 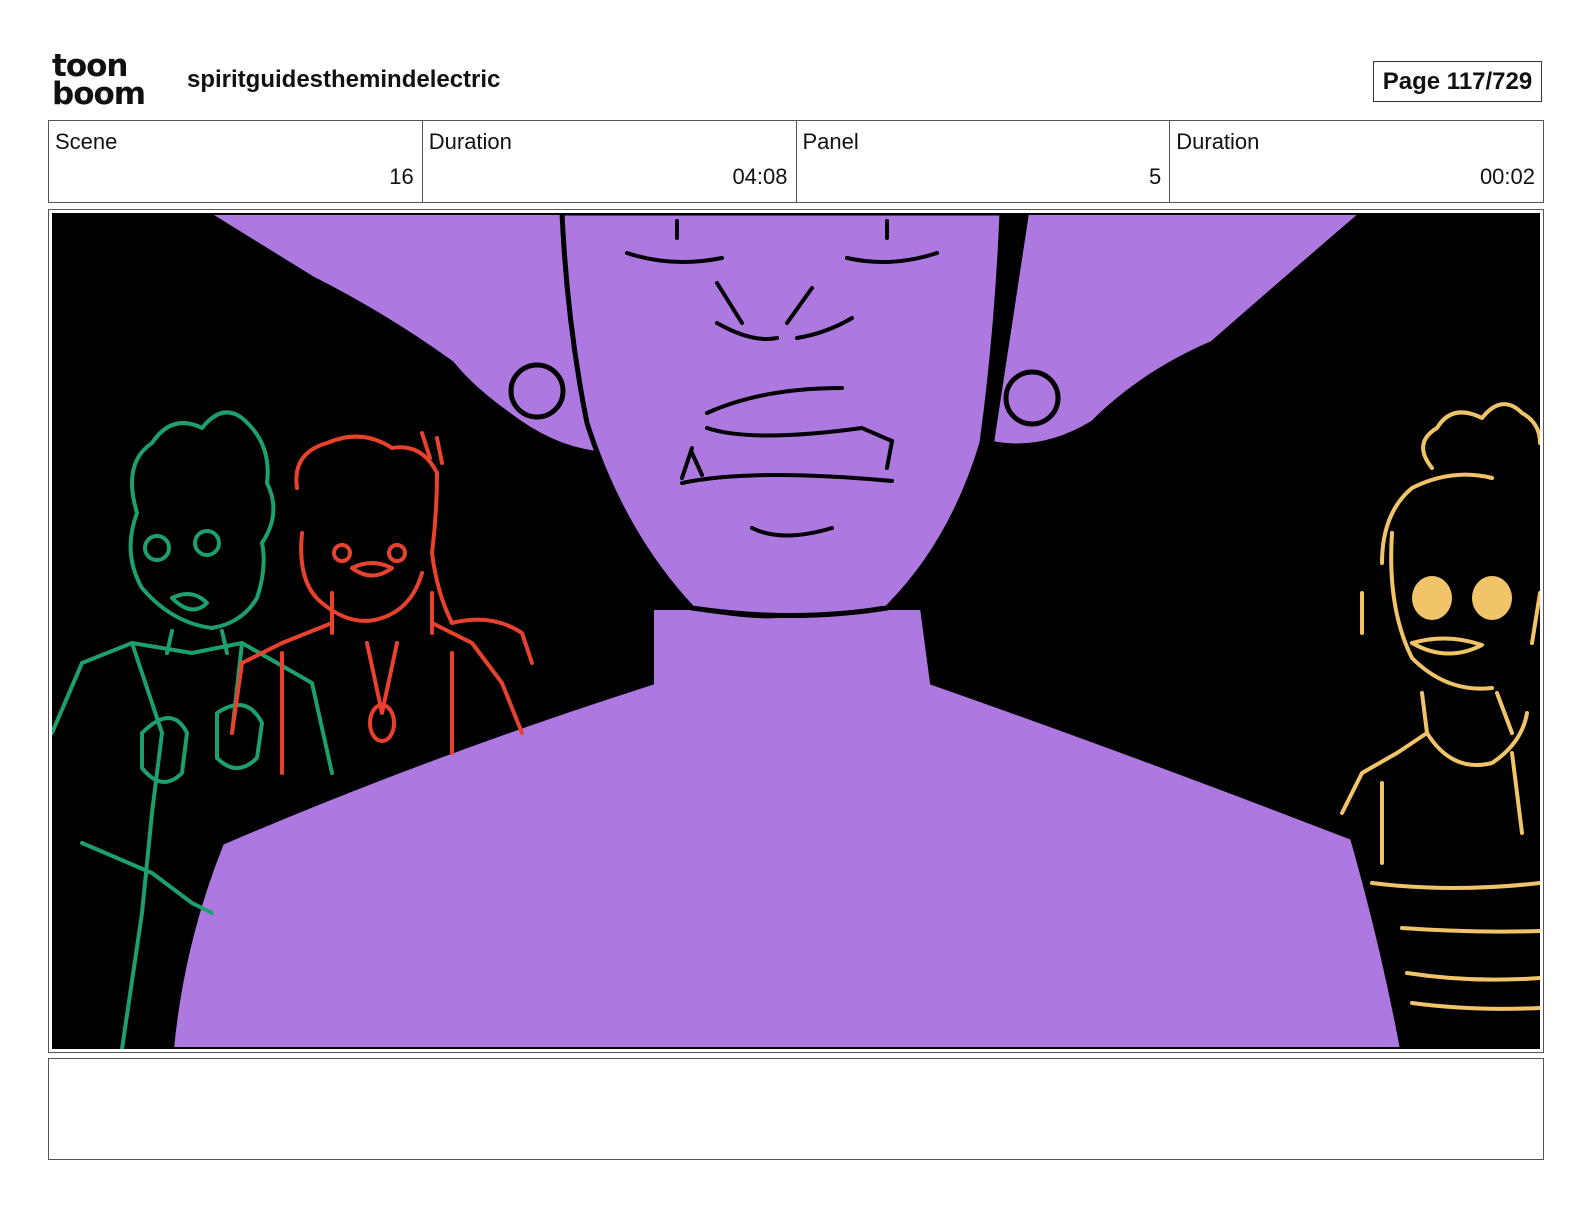 I want to click on yellow-character-left-eye, so click(x=1432, y=598).